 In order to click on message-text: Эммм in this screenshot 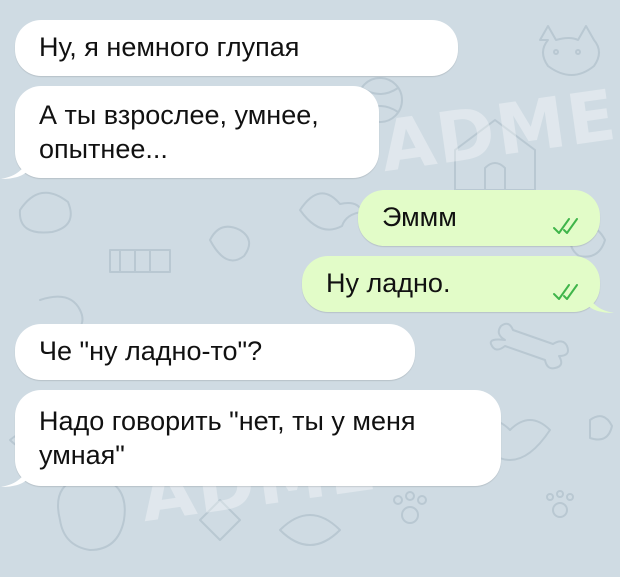, I will do `click(419, 217)`.